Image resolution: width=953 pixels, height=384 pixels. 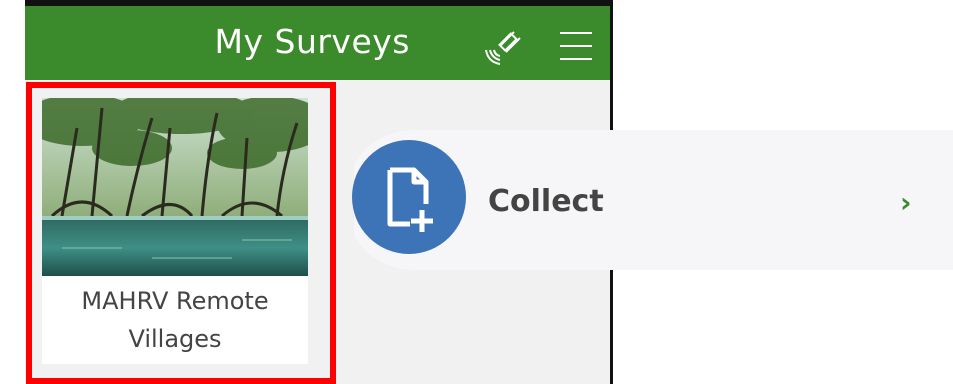 What do you see at coordinates (175, 301) in the screenshot?
I see `survey-name-line: MAHRV Remote` at bounding box center [175, 301].